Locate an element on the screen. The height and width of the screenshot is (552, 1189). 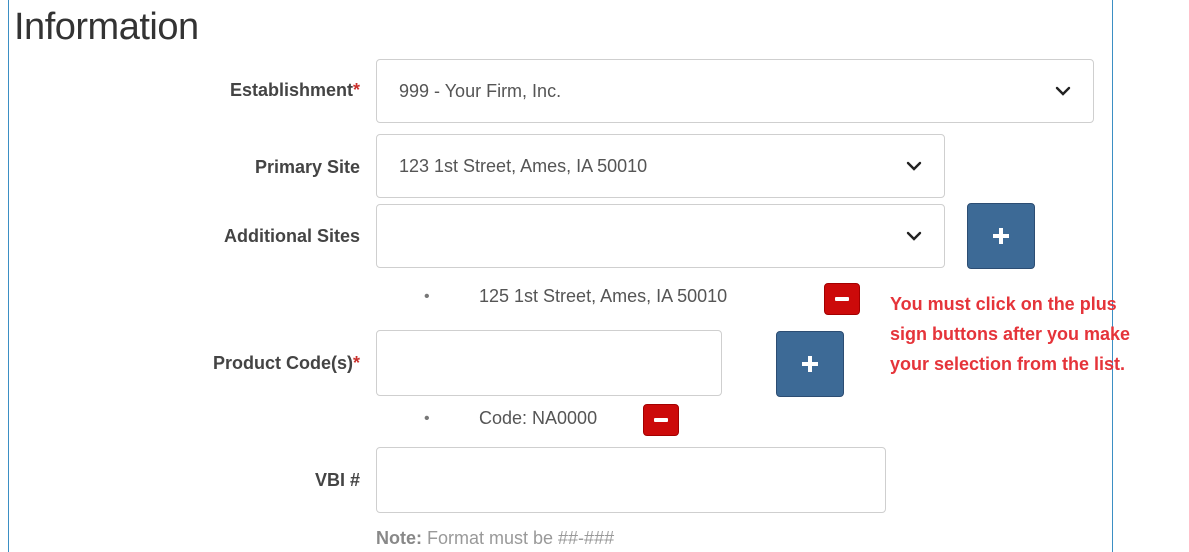
remove-product-code-button is located at coordinates (661, 420).